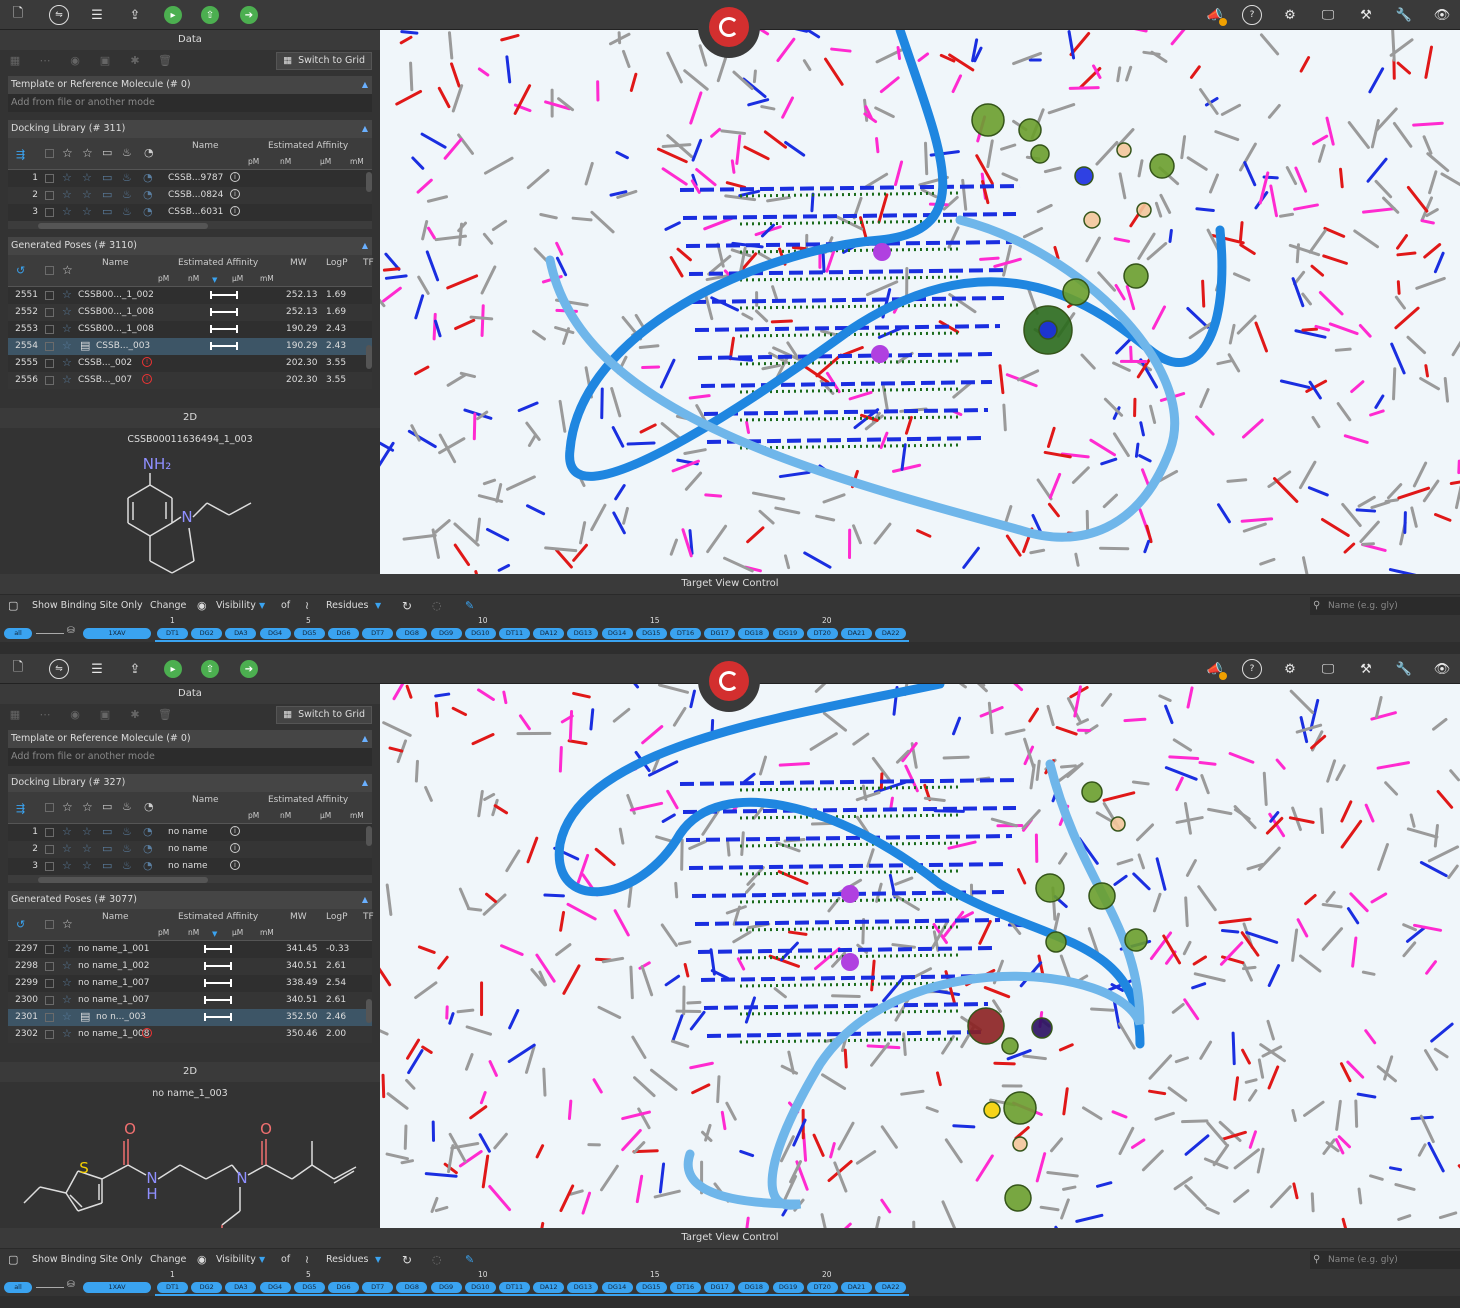  I want to click on chevron-down-icon: ▼, so click(262, 606).